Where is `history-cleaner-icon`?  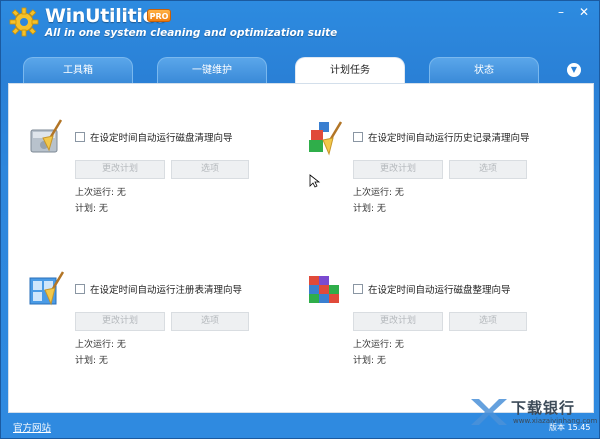
history-cleaner-icon is located at coordinates (326, 138).